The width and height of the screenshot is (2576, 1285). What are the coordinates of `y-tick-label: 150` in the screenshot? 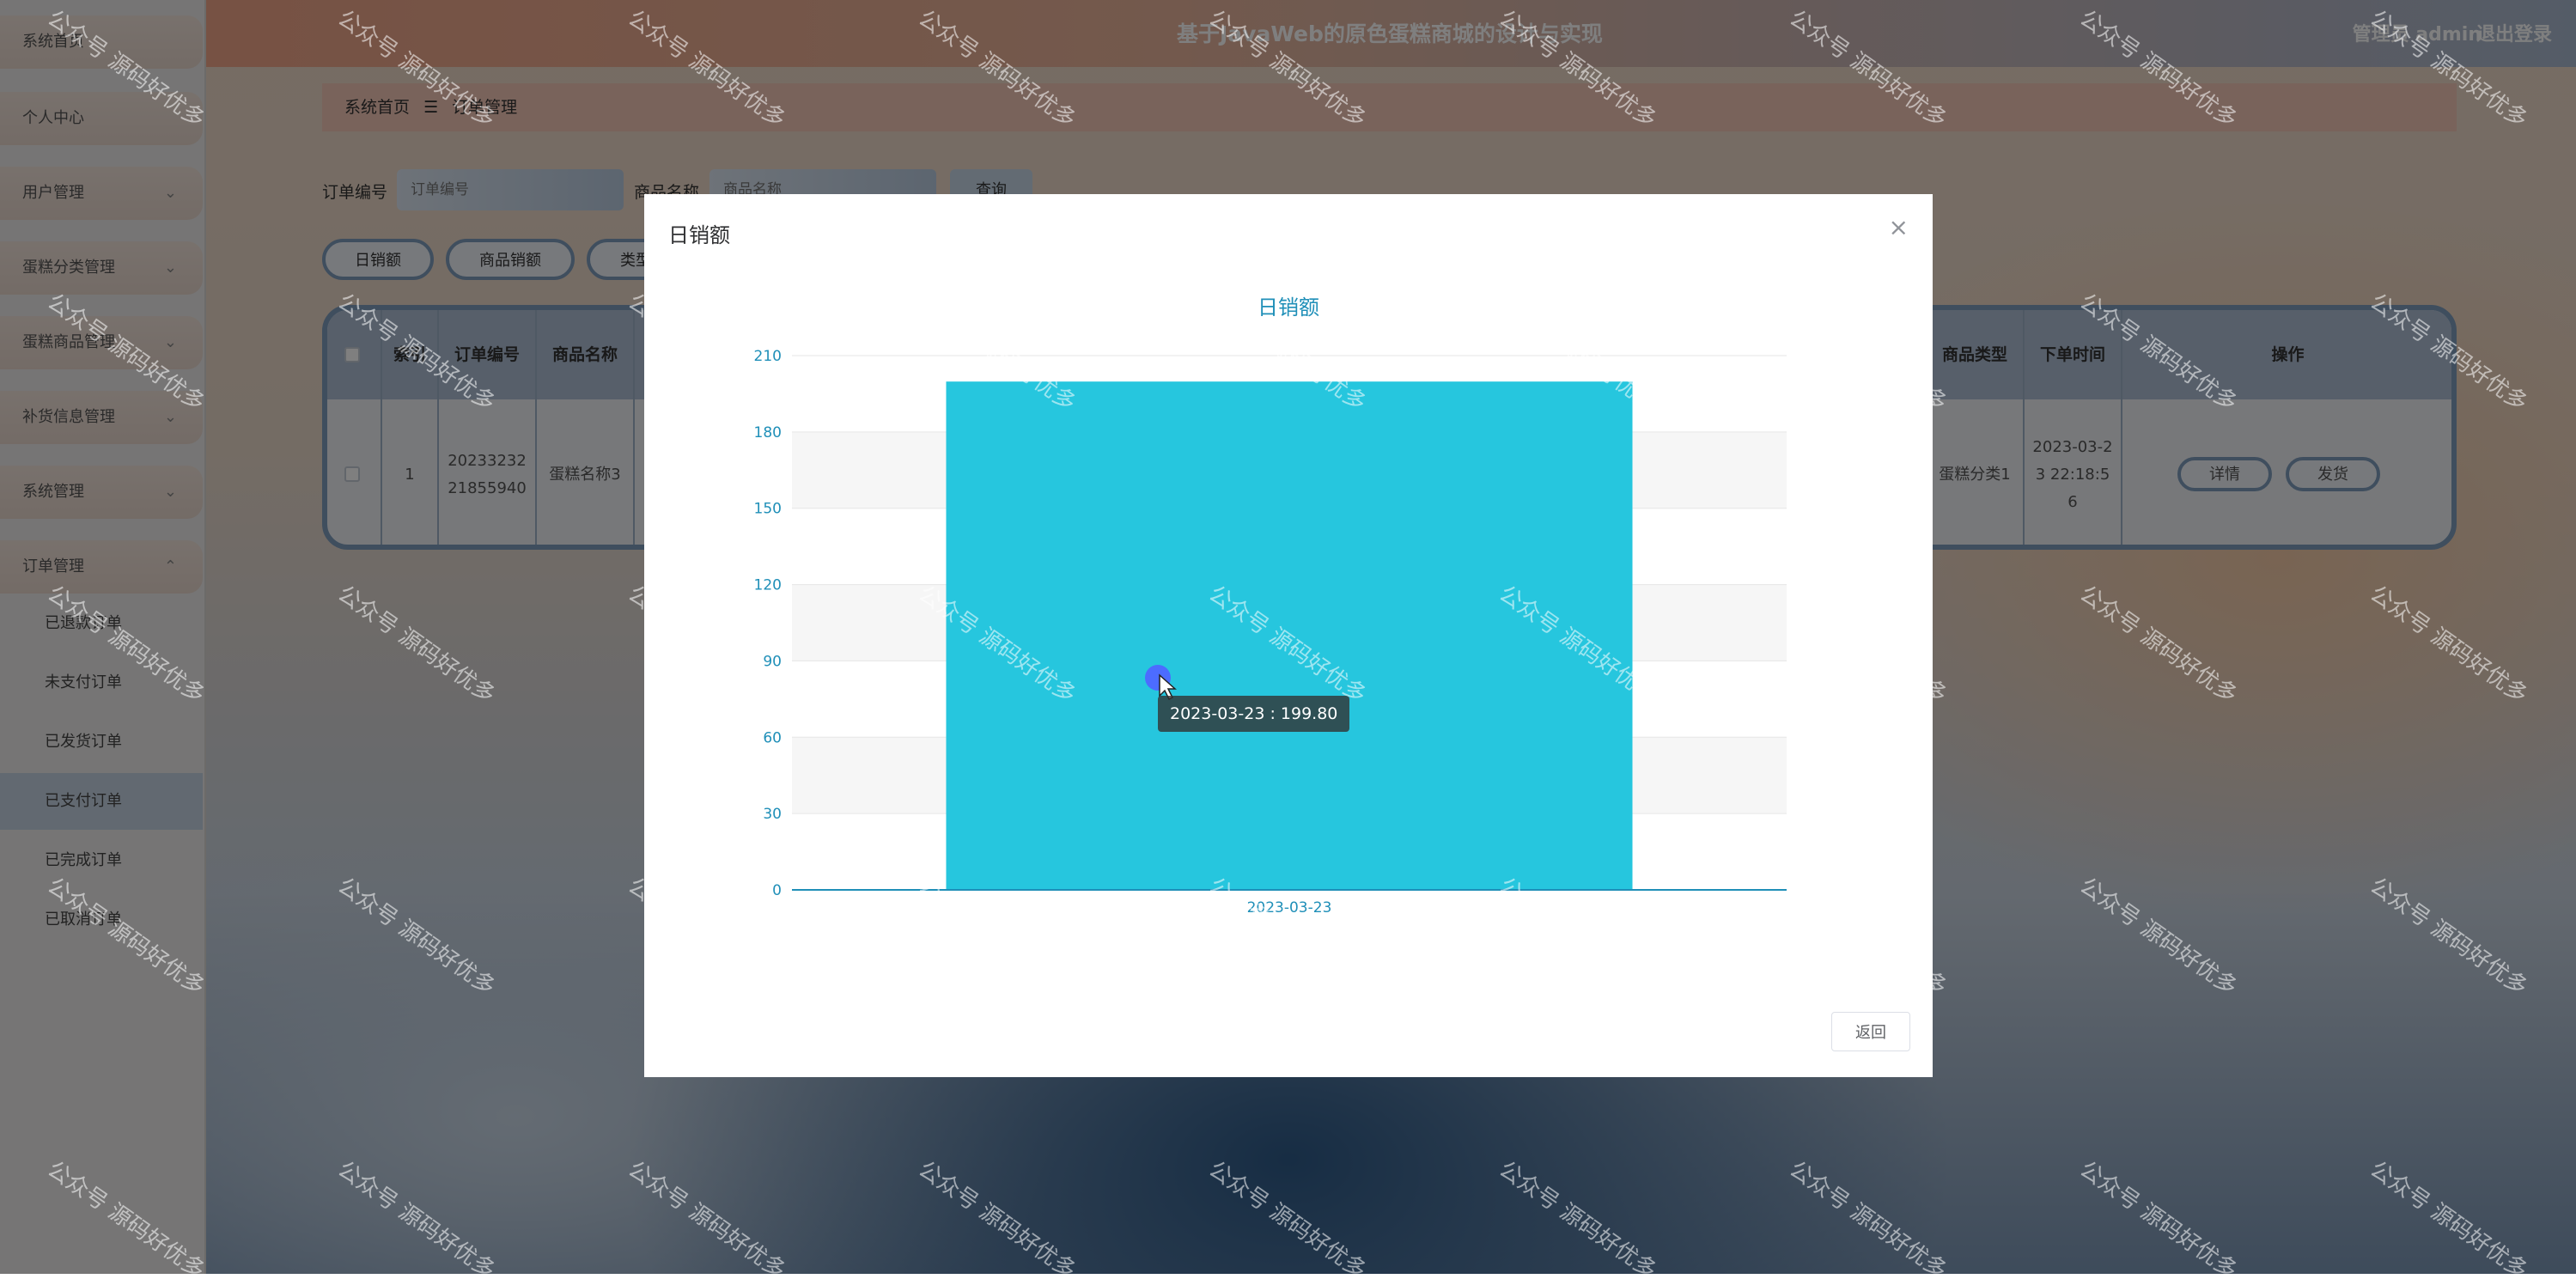 It's located at (768, 510).